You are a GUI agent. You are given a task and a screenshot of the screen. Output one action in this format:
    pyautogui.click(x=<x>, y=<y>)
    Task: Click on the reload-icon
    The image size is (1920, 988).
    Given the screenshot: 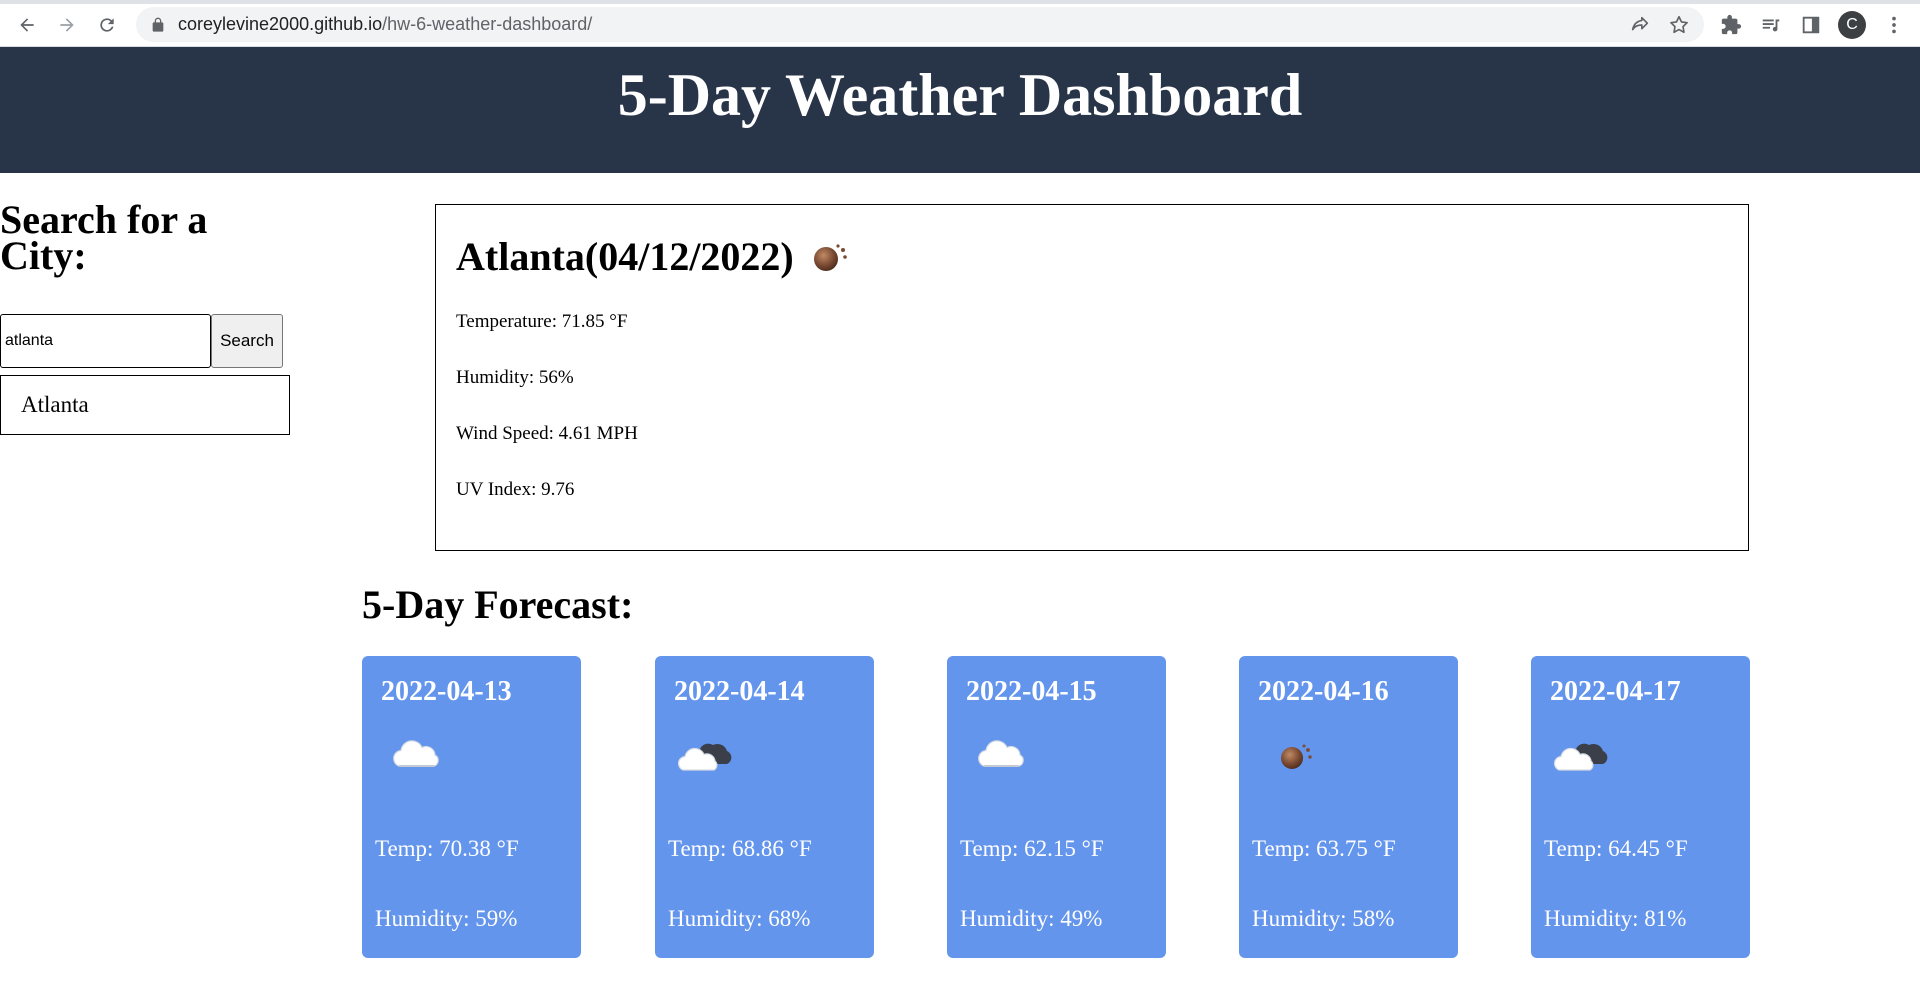 What is the action you would take?
    pyautogui.click(x=107, y=25)
    